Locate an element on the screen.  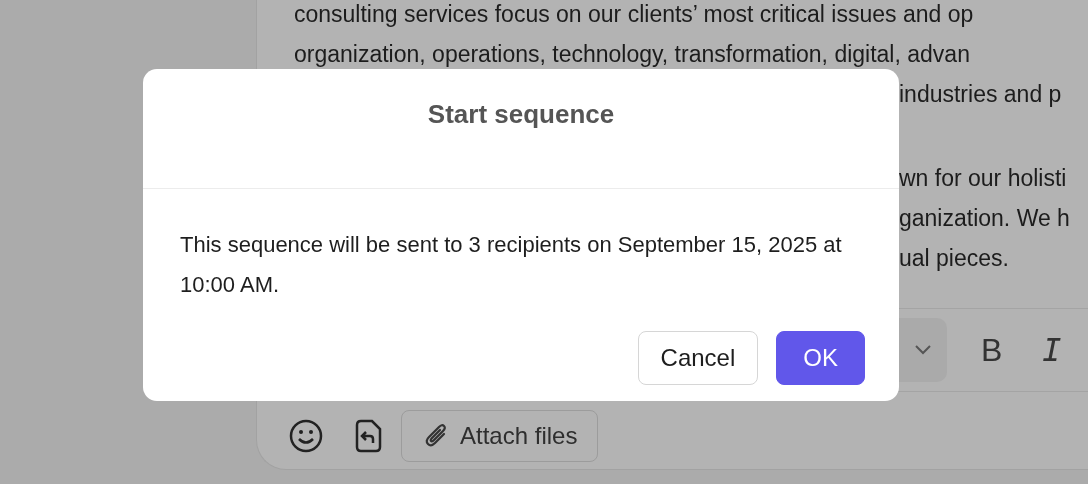
body-text-line: consulting services focus on our clients’ most critical issues and op is located at coordinates (634, 14).